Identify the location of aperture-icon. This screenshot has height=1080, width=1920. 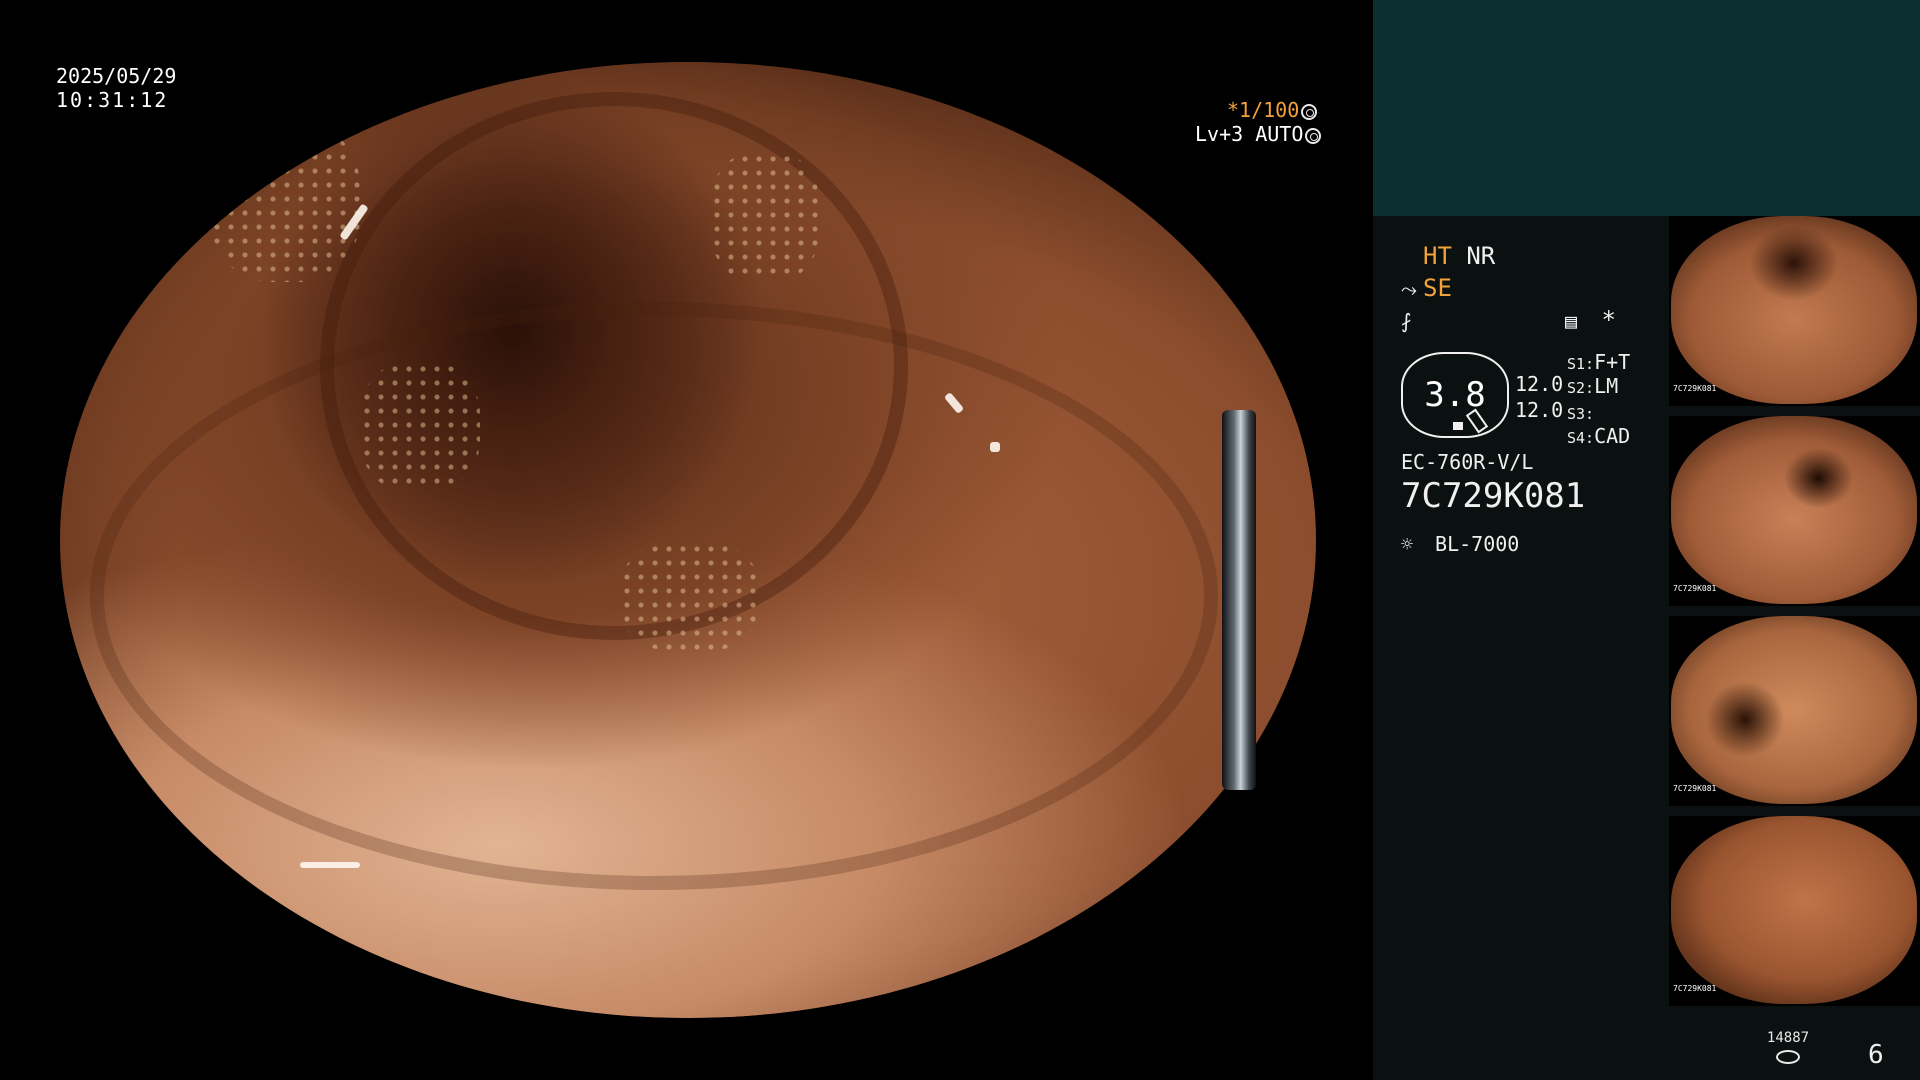
(1309, 112).